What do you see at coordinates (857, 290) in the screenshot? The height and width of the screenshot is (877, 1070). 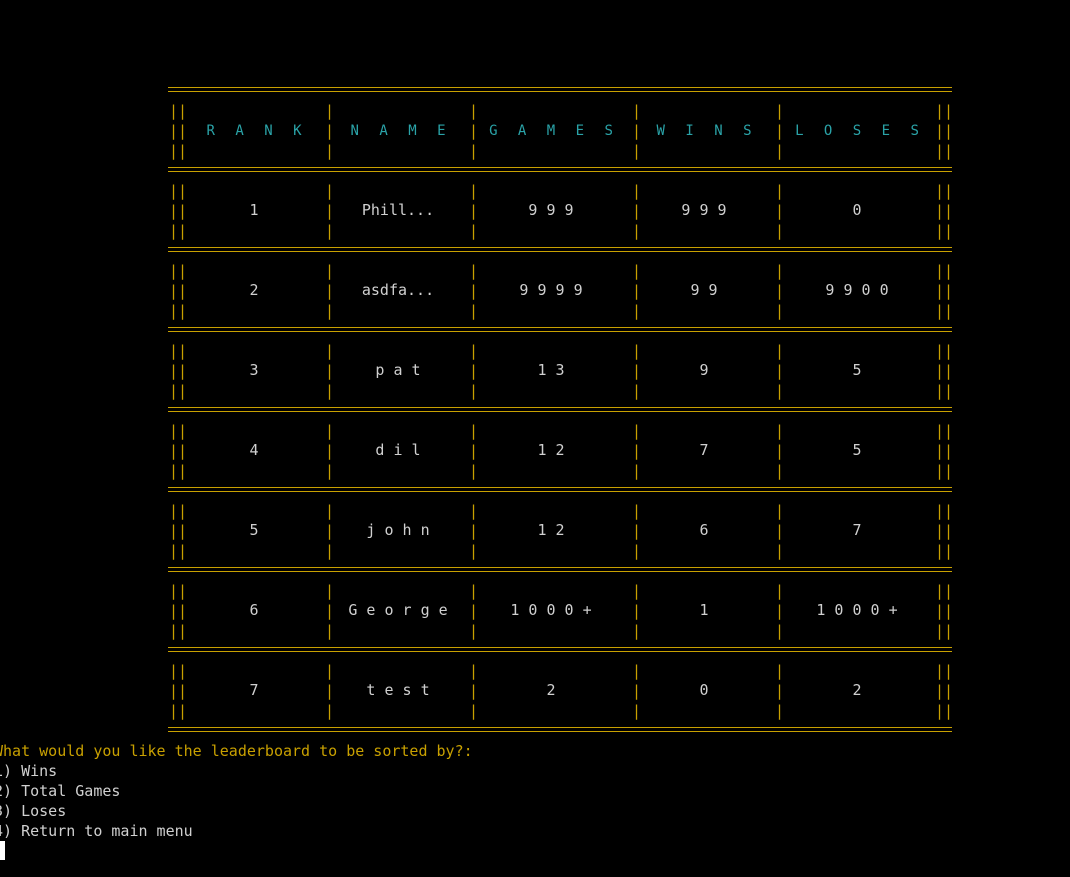 I see `cell-loses: 9 9 0 0` at bounding box center [857, 290].